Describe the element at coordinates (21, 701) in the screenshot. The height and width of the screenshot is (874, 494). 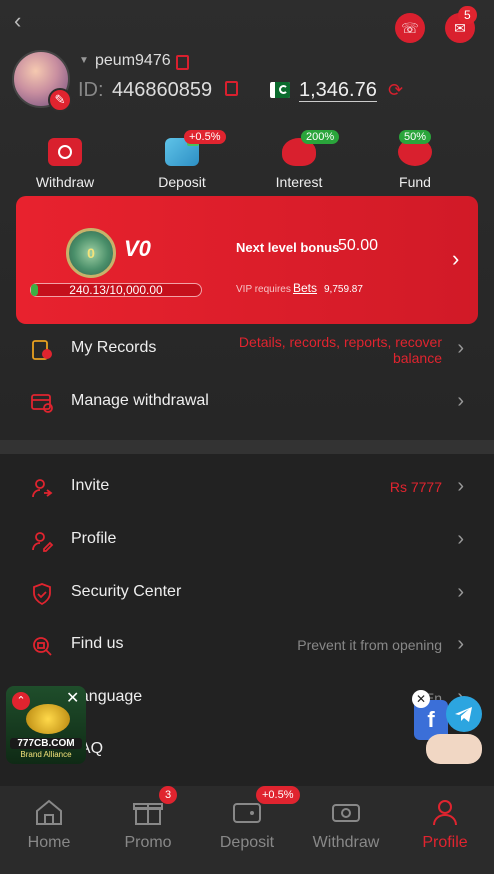
I see `collapse-up-icon: ⌃` at that location.